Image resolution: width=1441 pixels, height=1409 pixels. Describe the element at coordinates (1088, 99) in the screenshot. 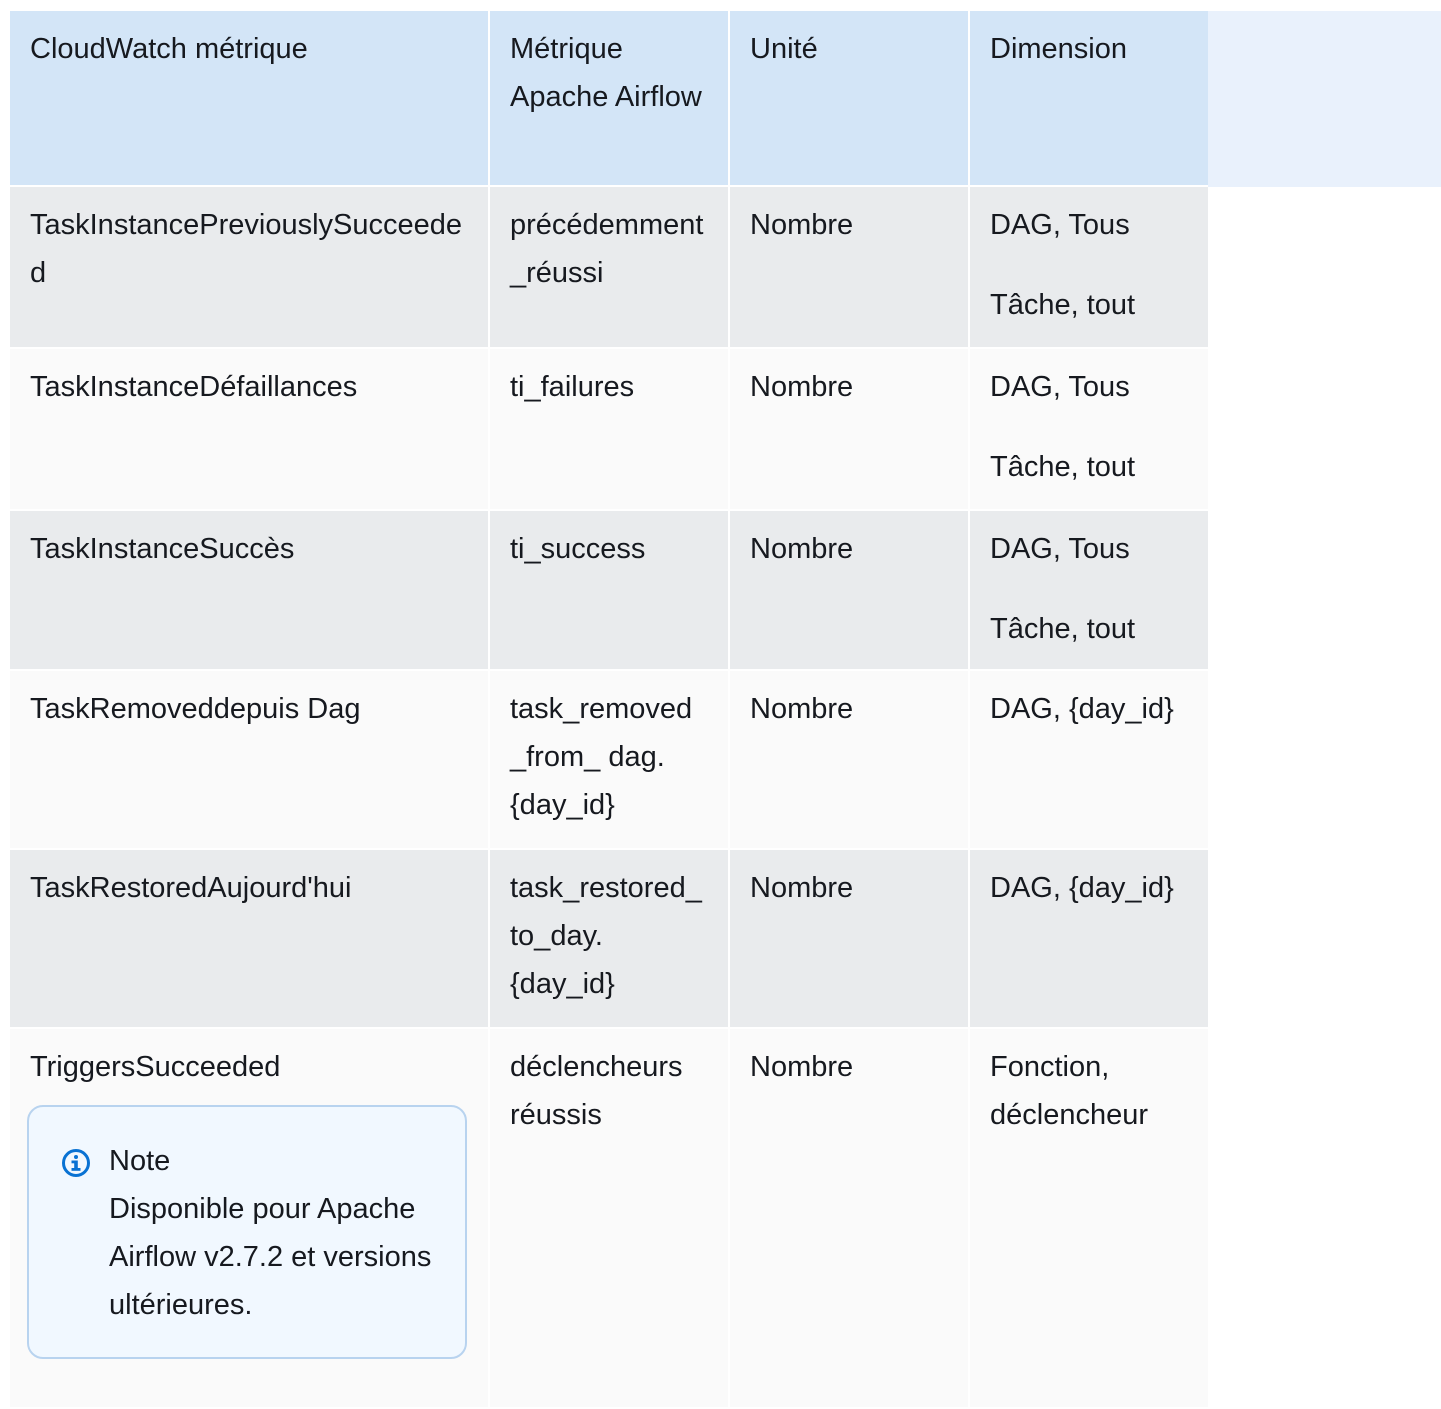

I see `header-dimension: Dimension` at that location.